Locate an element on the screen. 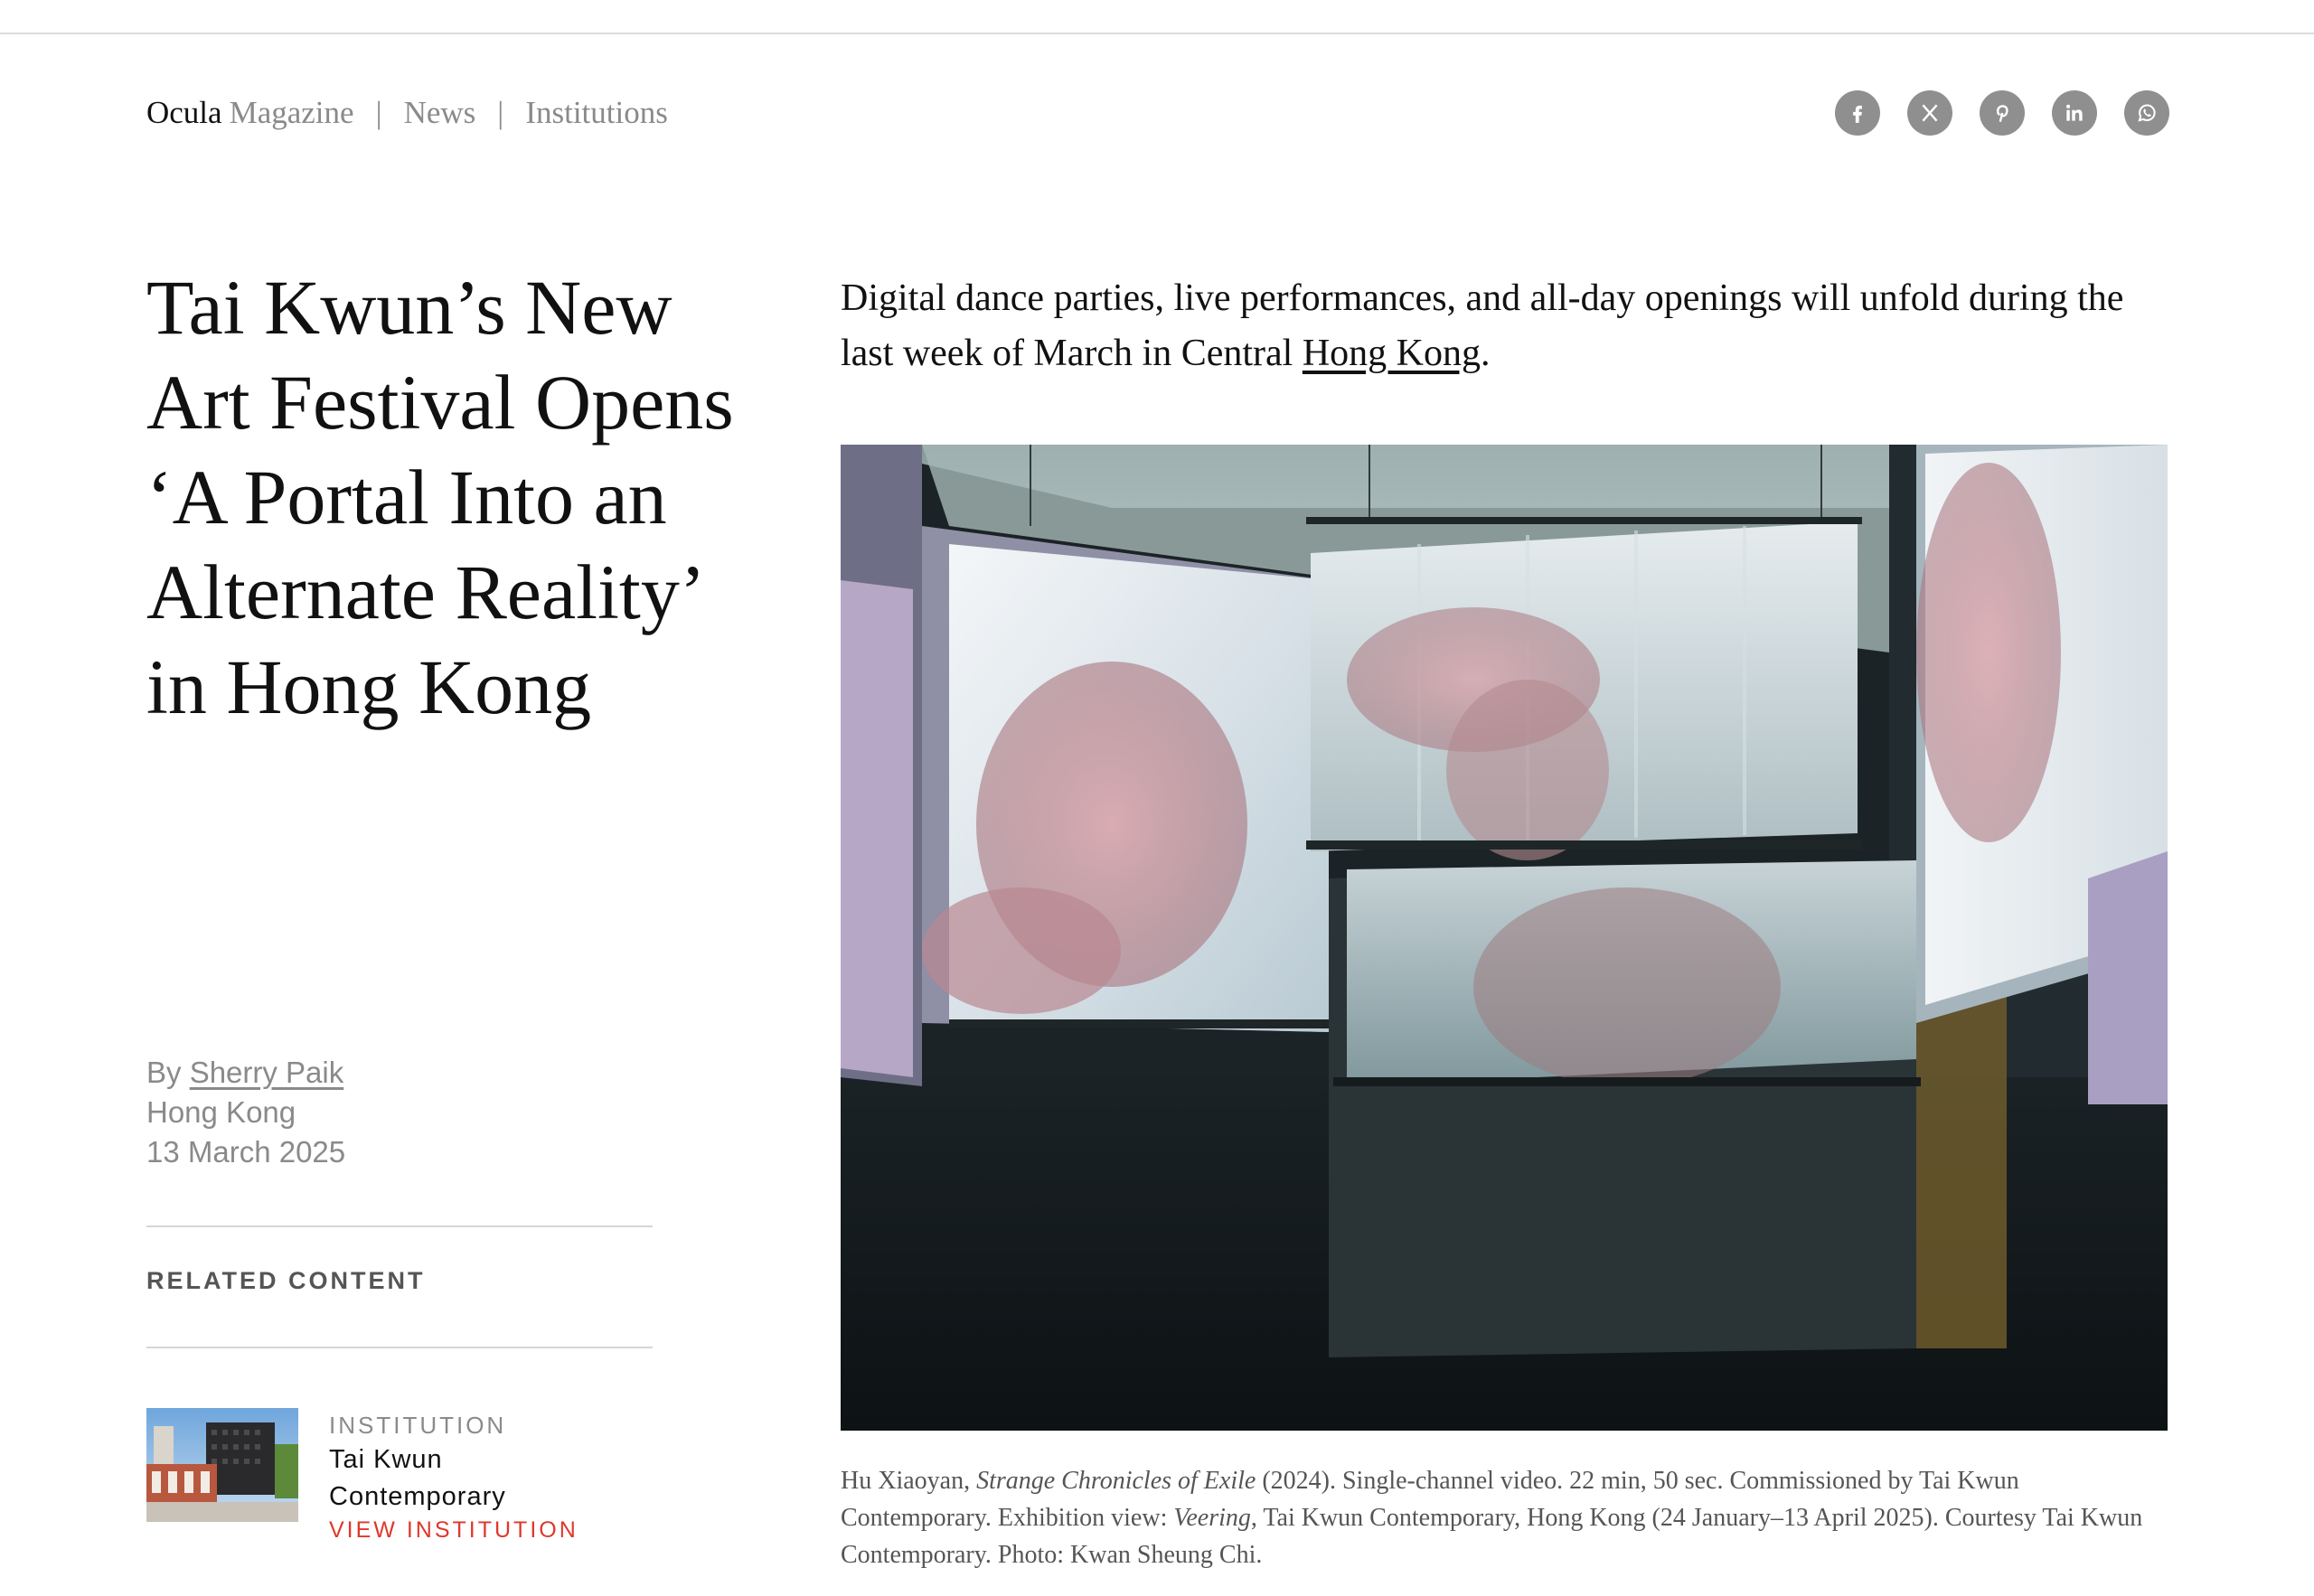  breadcrumb: Ocula Magazine | News | Institutions is located at coordinates (407, 113).